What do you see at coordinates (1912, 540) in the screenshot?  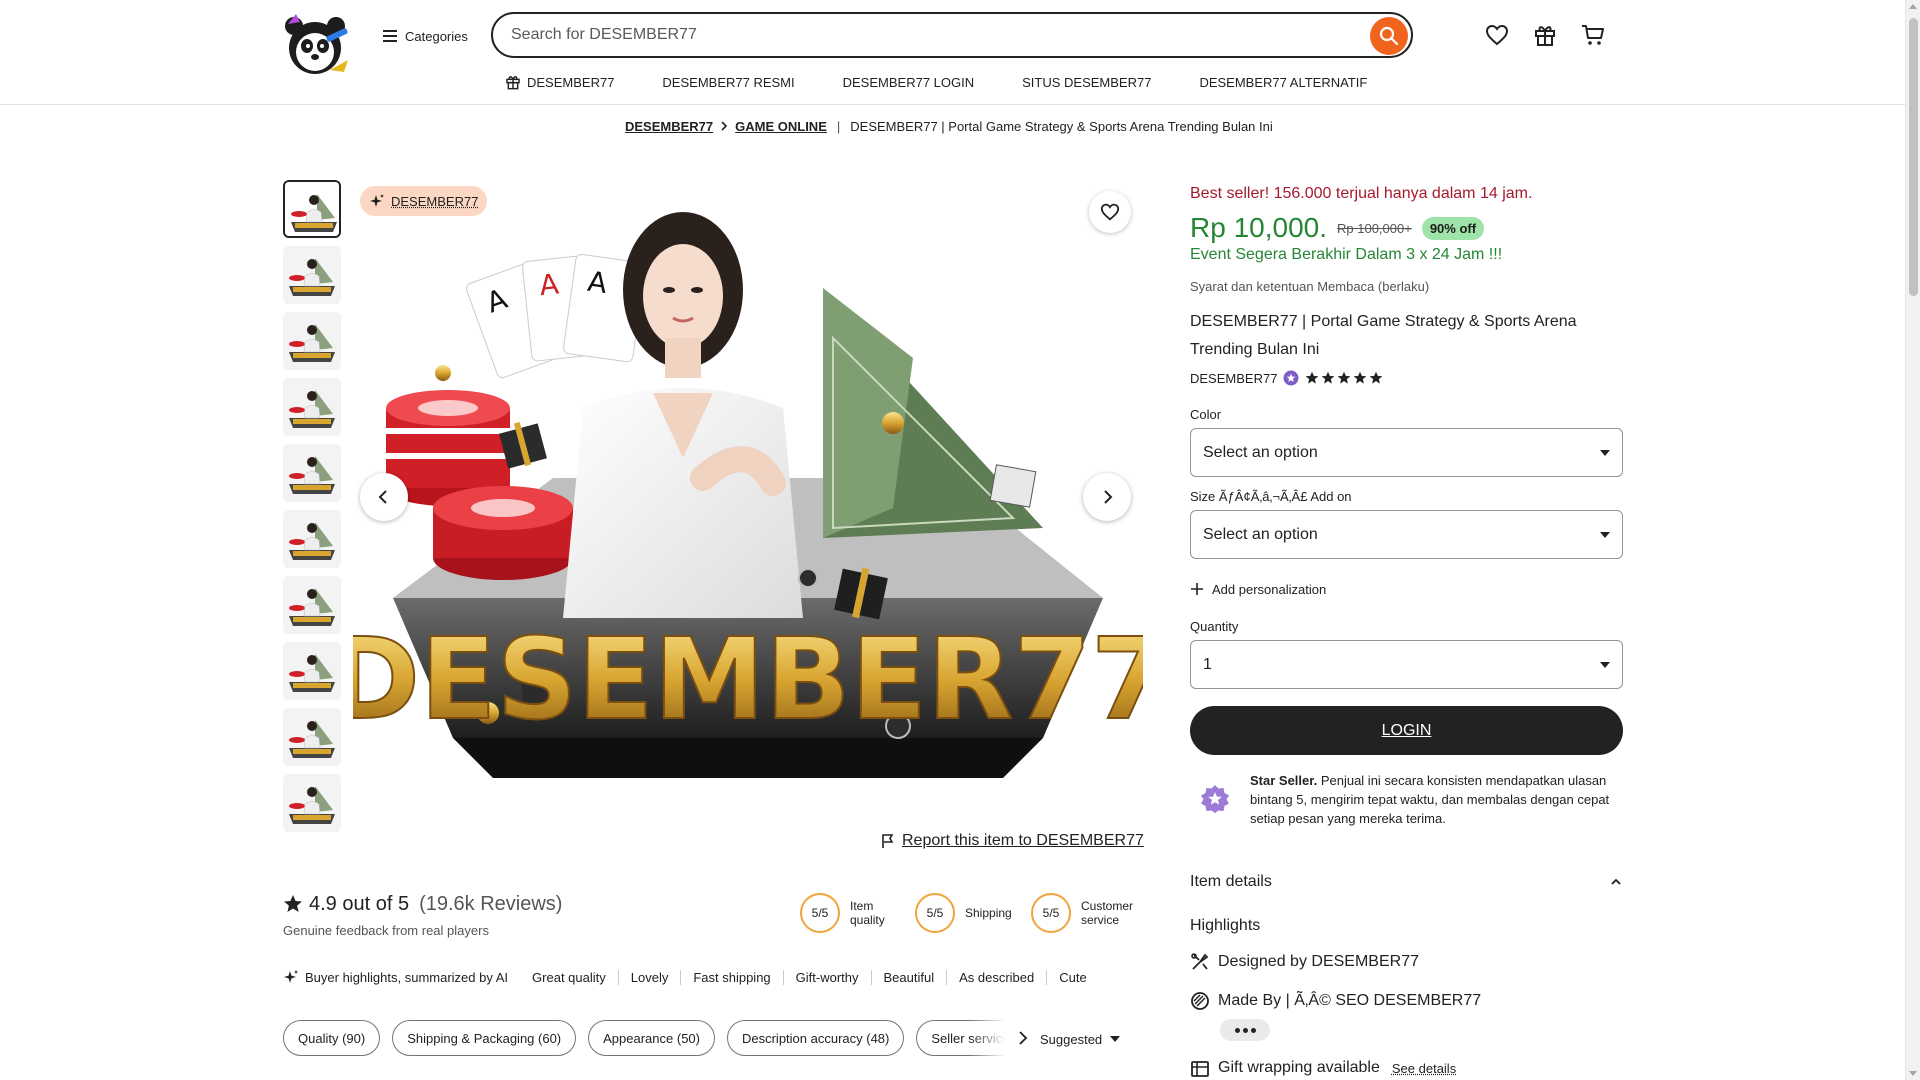 I see `page-scrollbar` at bounding box center [1912, 540].